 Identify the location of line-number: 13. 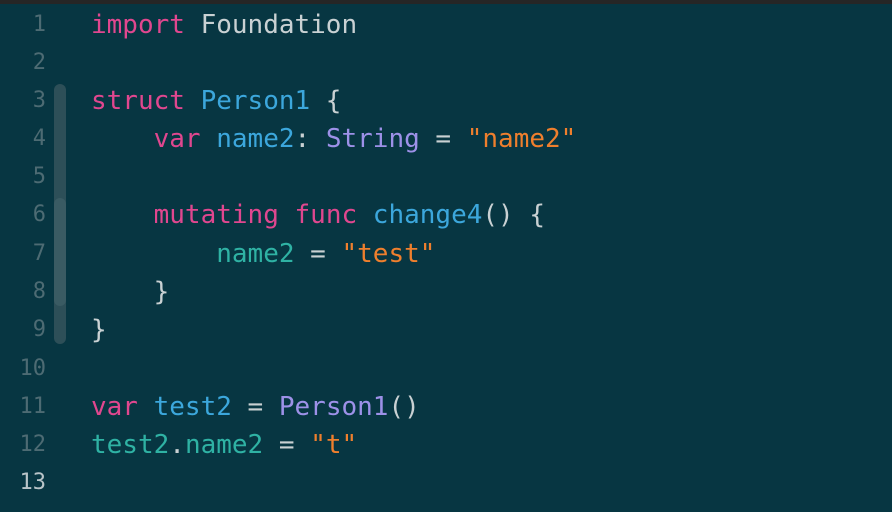
(33, 482).